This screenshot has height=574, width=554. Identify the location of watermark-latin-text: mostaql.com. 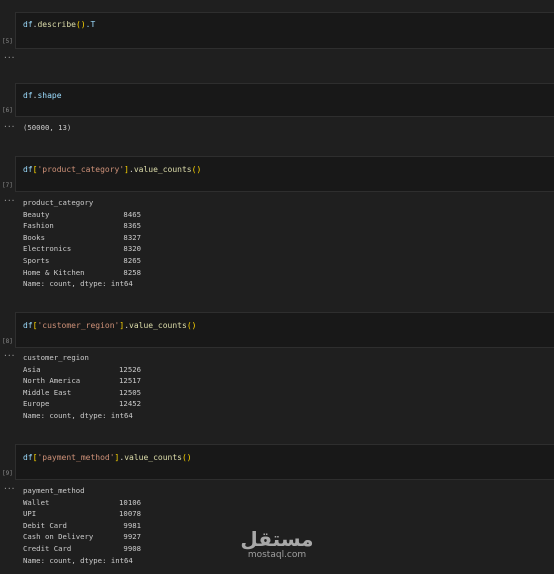
(277, 555).